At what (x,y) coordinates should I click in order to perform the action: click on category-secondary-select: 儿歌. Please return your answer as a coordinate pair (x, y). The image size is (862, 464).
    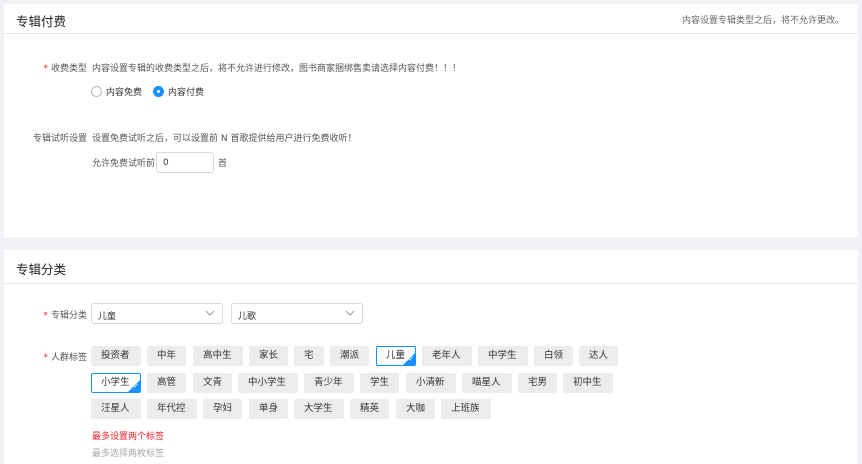
    Looking at the image, I should click on (297, 313).